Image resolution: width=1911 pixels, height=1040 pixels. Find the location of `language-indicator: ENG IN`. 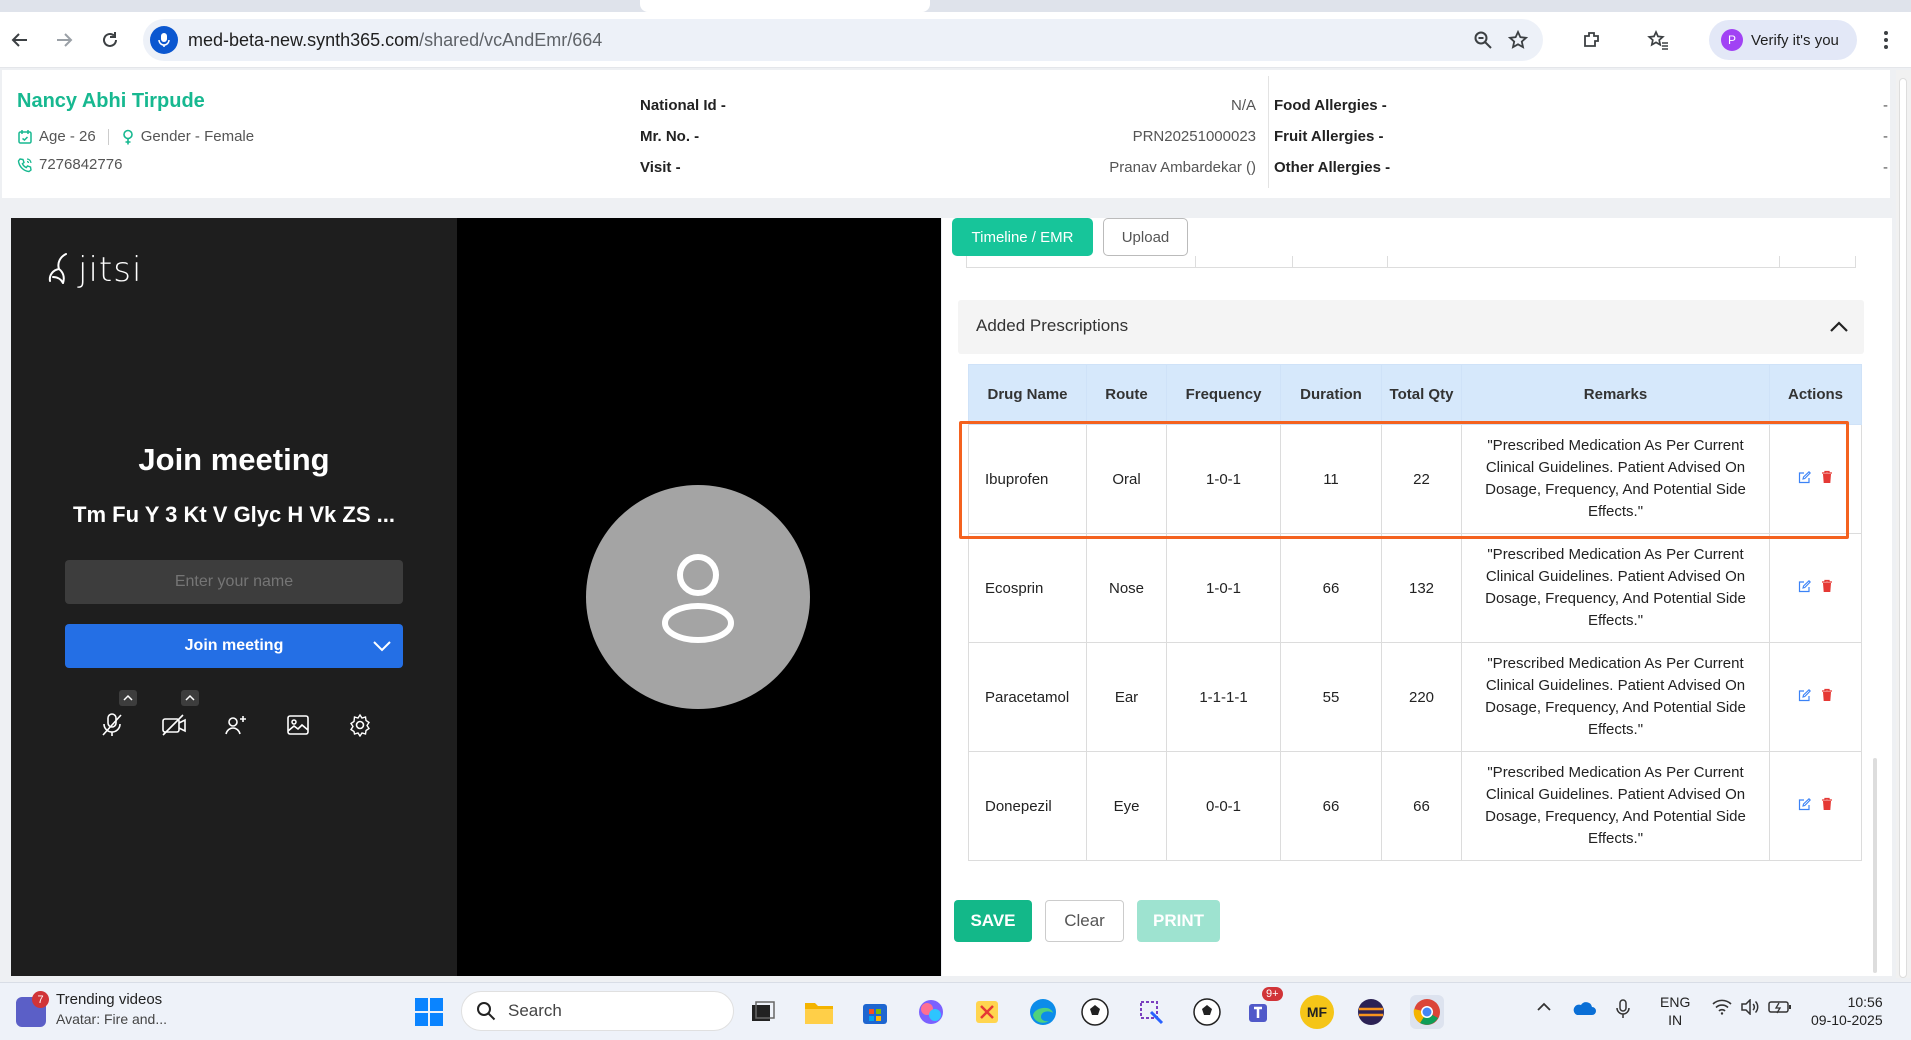

language-indicator: ENG IN is located at coordinates (1675, 1011).